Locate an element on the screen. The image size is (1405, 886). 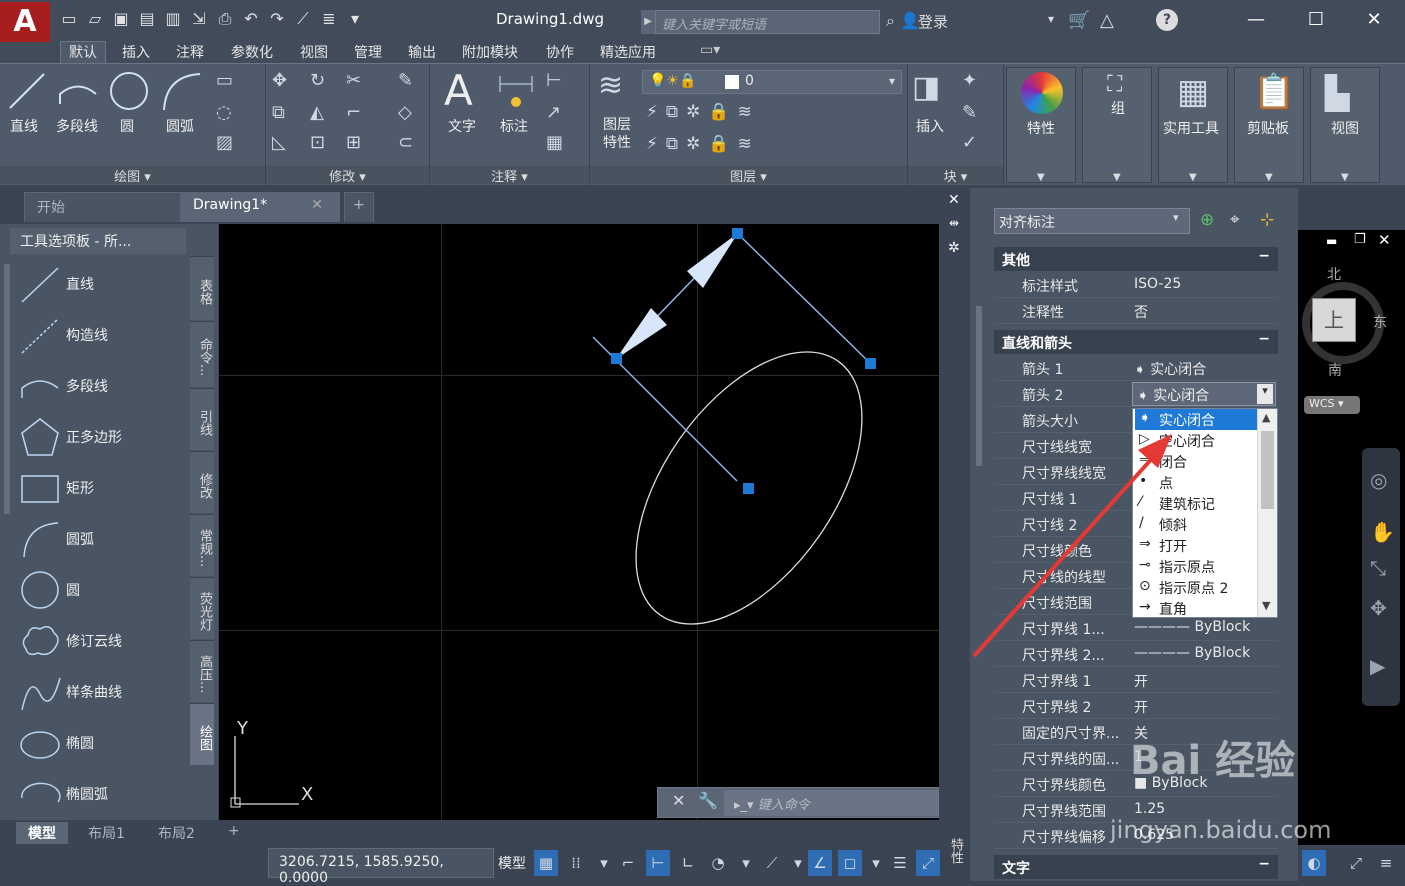
tab-layout2: 布局2 is located at coordinates (176, 833).